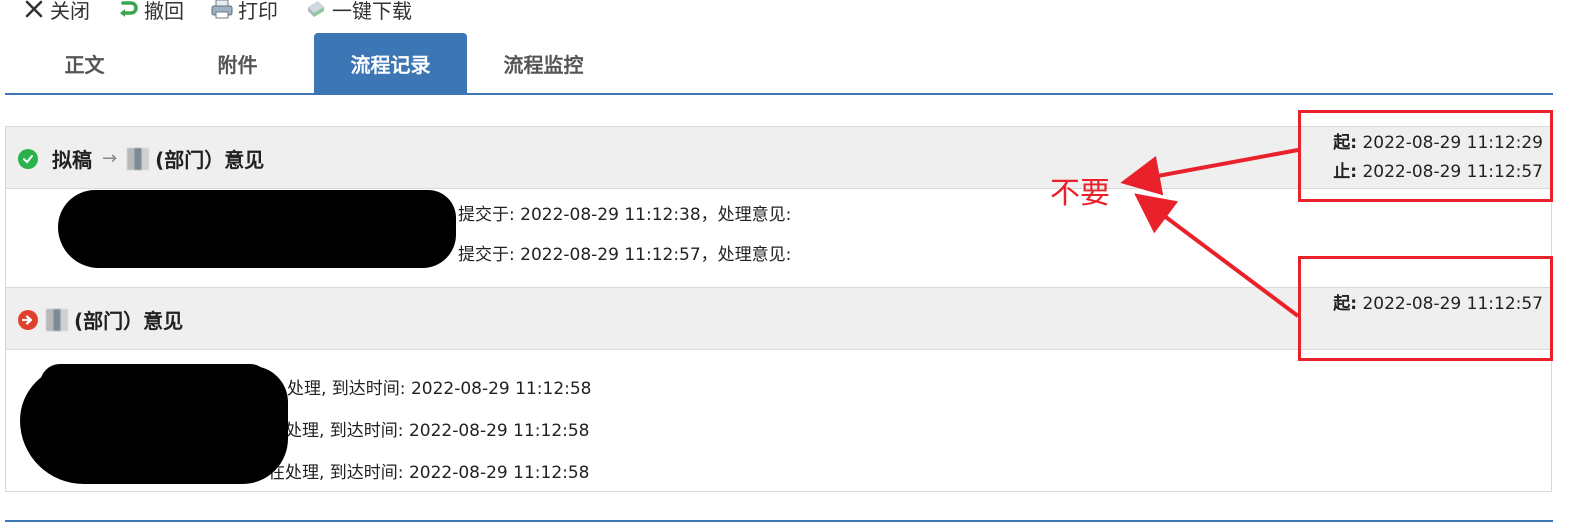 The image size is (1584, 527). What do you see at coordinates (28, 158) in the screenshot?
I see `check-circle-icon` at bounding box center [28, 158].